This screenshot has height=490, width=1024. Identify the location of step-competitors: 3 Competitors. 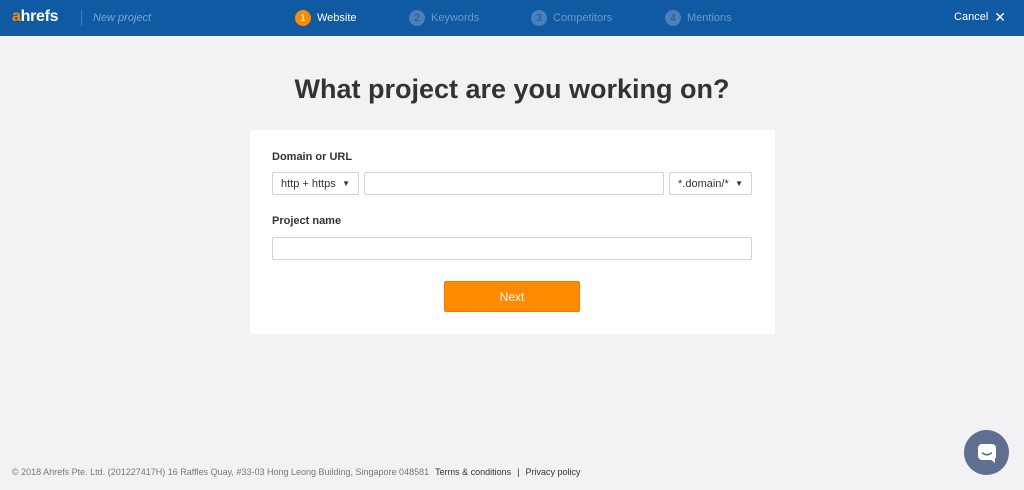
(571, 18).